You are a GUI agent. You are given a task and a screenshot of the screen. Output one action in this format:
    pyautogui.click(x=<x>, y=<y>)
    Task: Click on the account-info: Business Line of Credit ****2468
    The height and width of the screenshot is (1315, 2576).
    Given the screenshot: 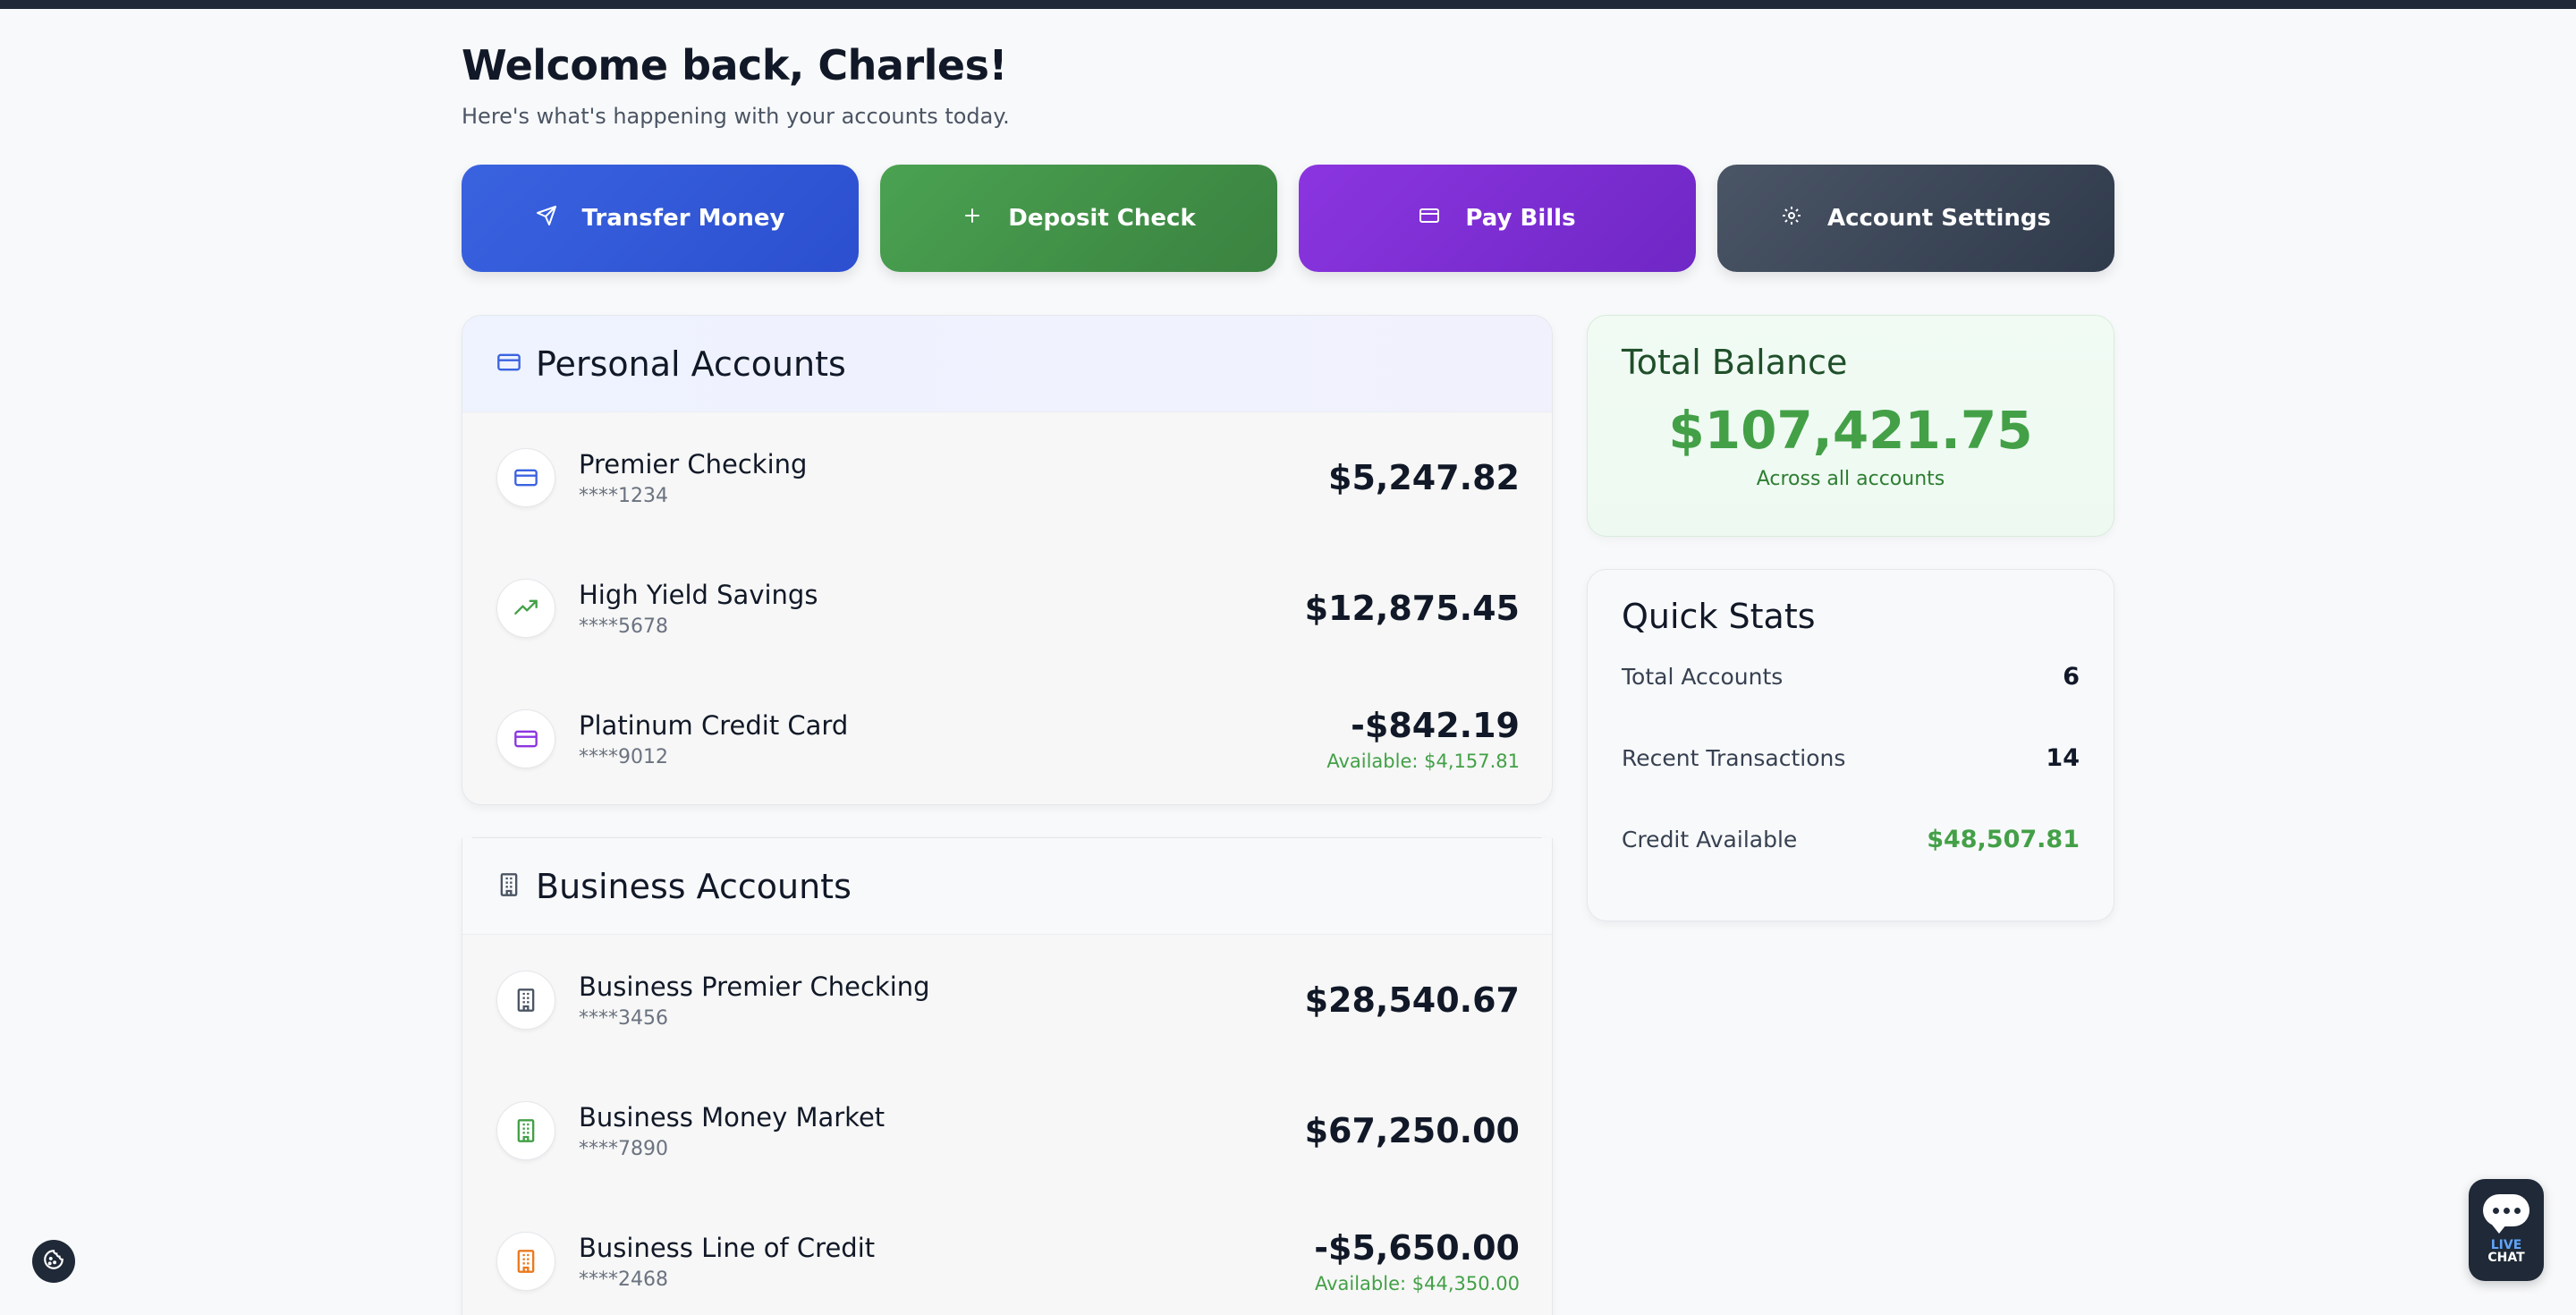 What is the action you would take?
    pyautogui.click(x=946, y=1262)
    